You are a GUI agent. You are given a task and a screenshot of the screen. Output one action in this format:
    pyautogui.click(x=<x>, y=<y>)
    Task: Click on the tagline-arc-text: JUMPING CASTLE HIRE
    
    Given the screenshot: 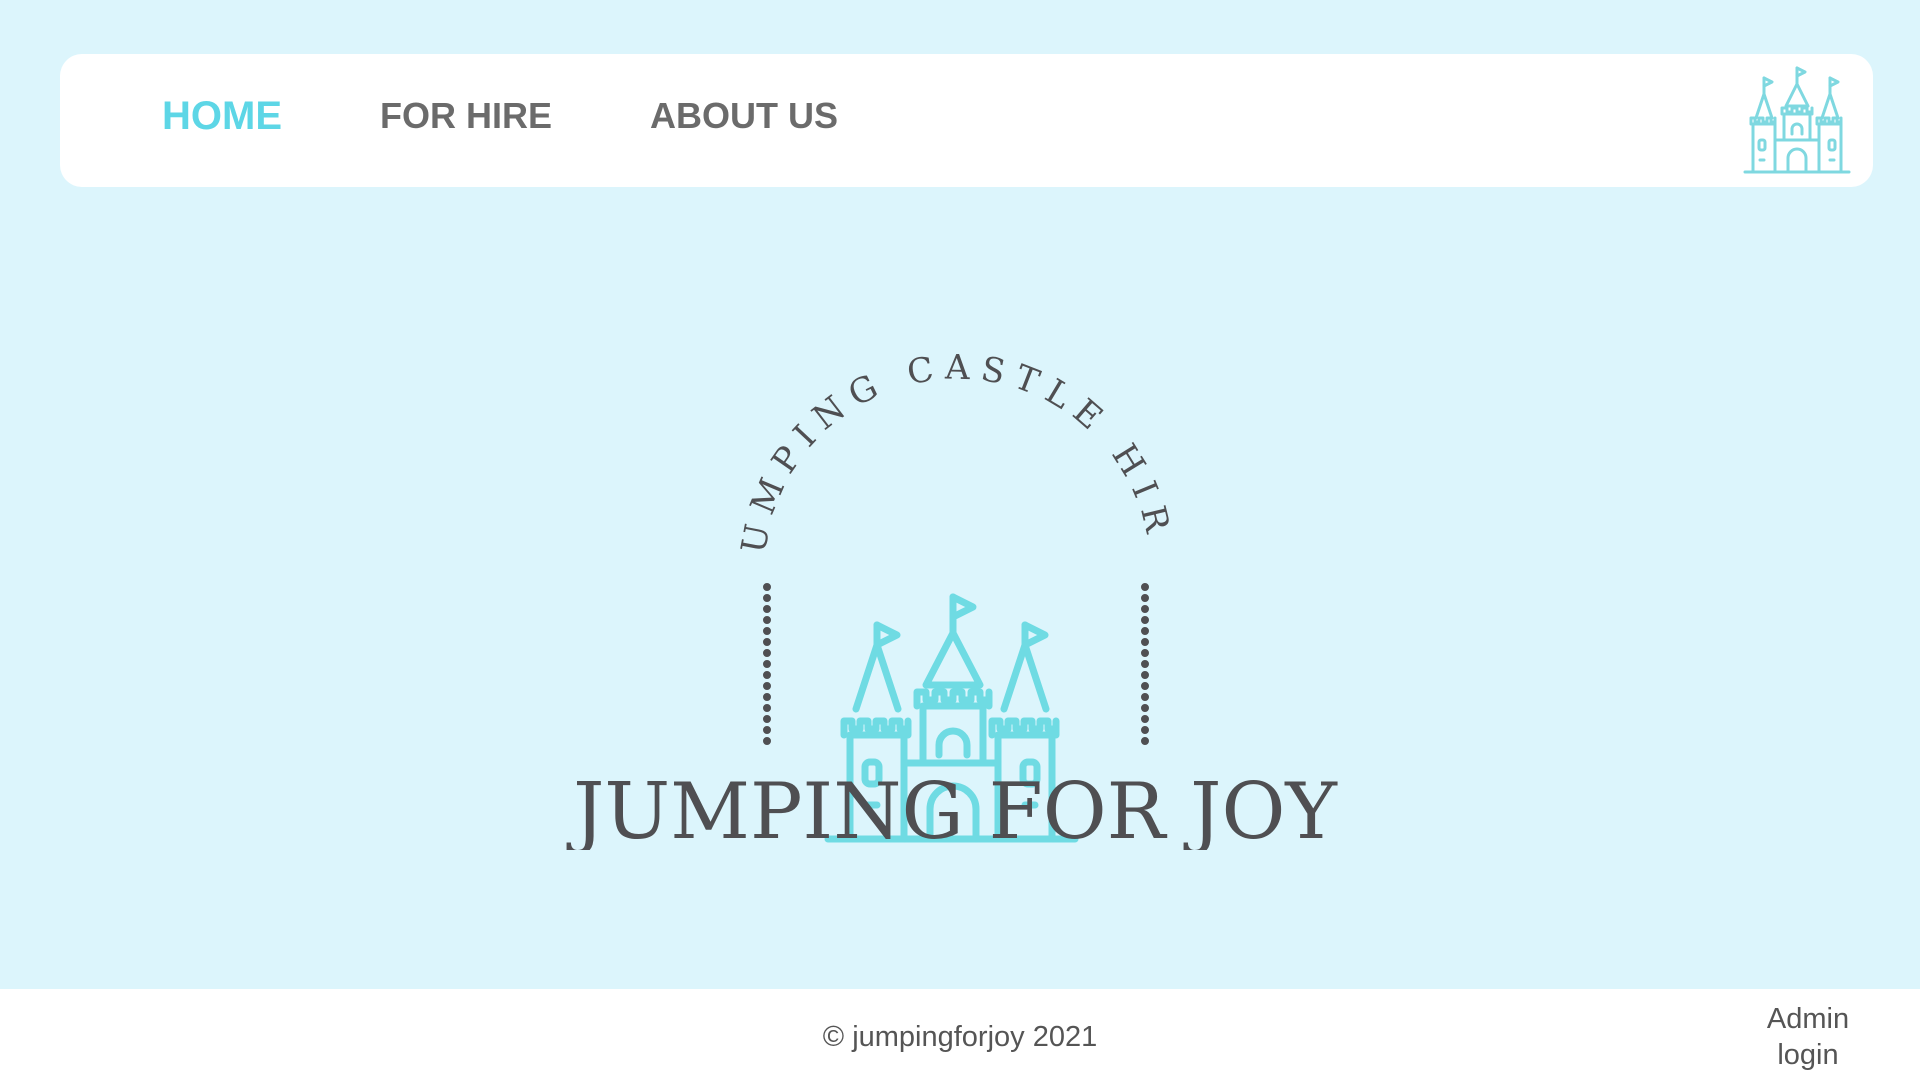 What is the action you would take?
    pyautogui.click(x=869, y=443)
    